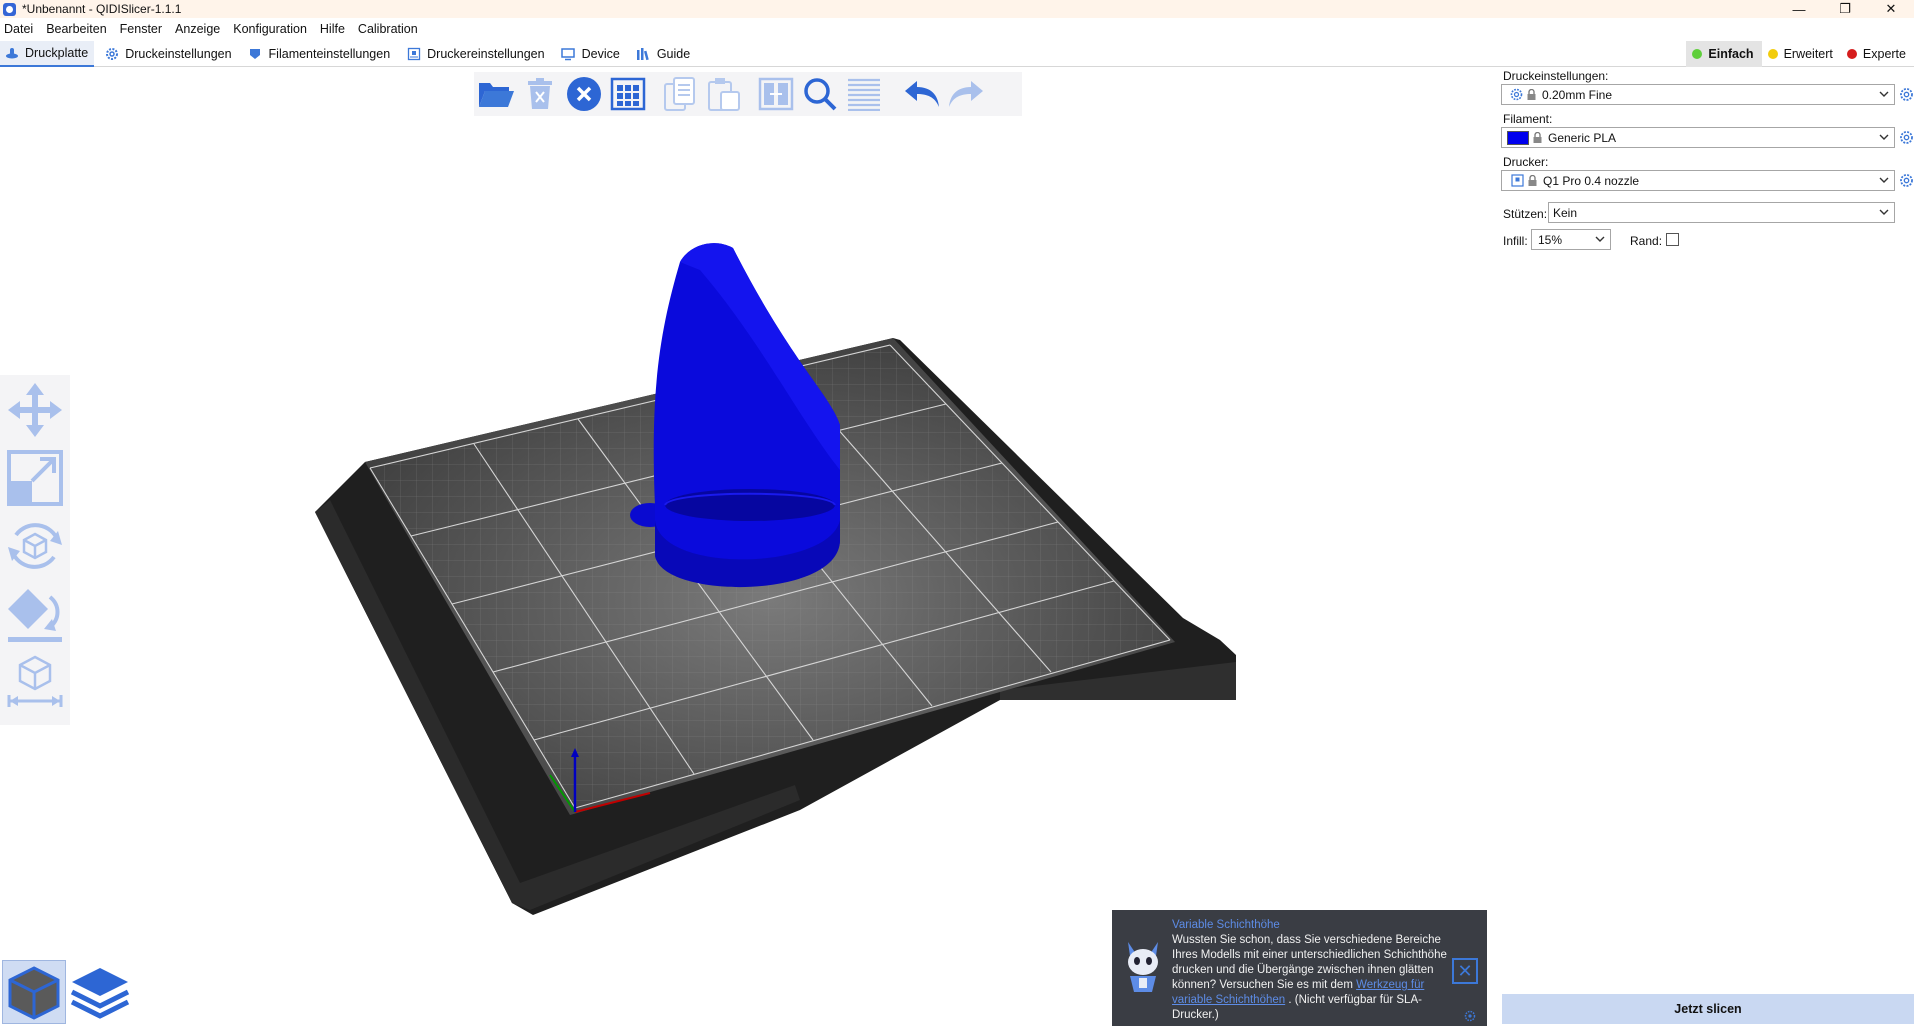 The width and height of the screenshot is (1914, 1027). Describe the element at coordinates (486, 53) in the screenshot. I see `tab-label: Druckereinstellungen` at that location.